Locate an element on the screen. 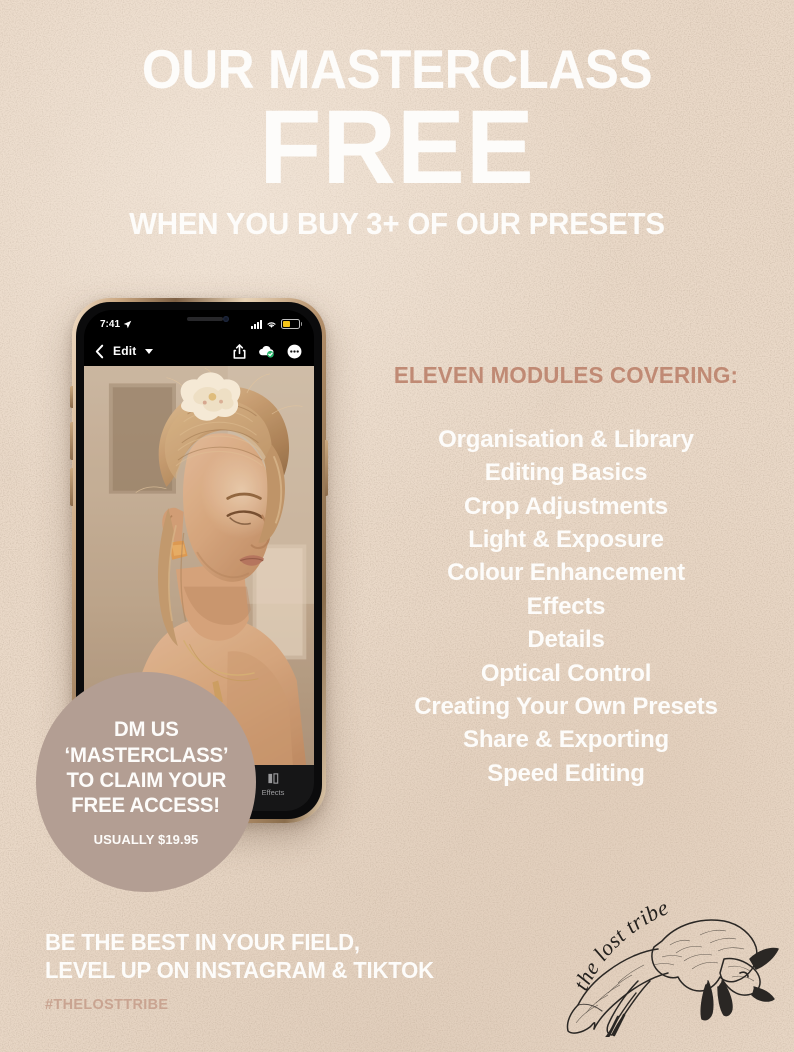  wifi-icon is located at coordinates (271, 324).